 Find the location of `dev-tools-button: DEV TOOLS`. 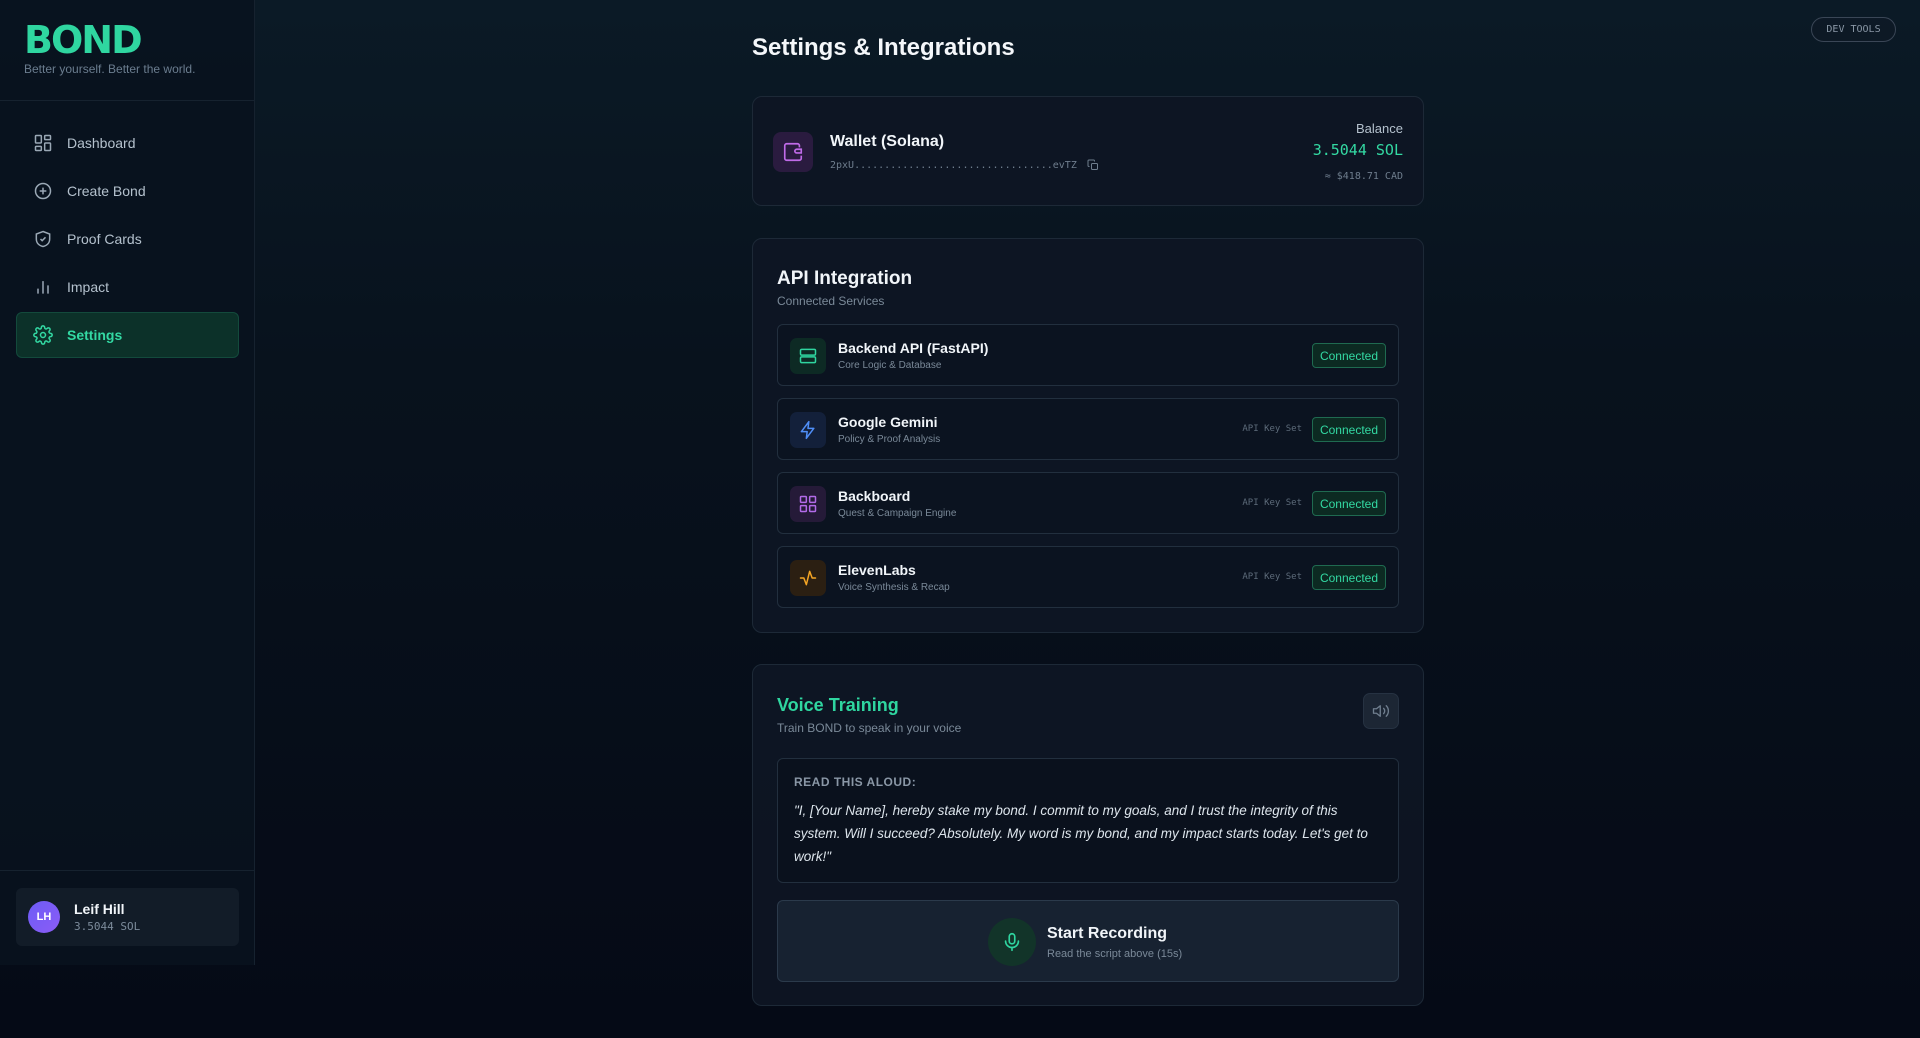

dev-tools-button: DEV TOOLS is located at coordinates (1853, 29).